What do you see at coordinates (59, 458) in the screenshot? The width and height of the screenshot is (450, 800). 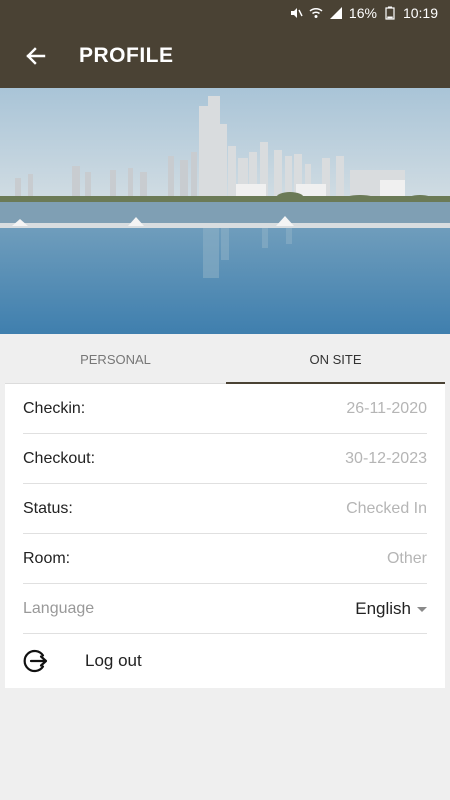 I see `checkout-label: Checkout:` at bounding box center [59, 458].